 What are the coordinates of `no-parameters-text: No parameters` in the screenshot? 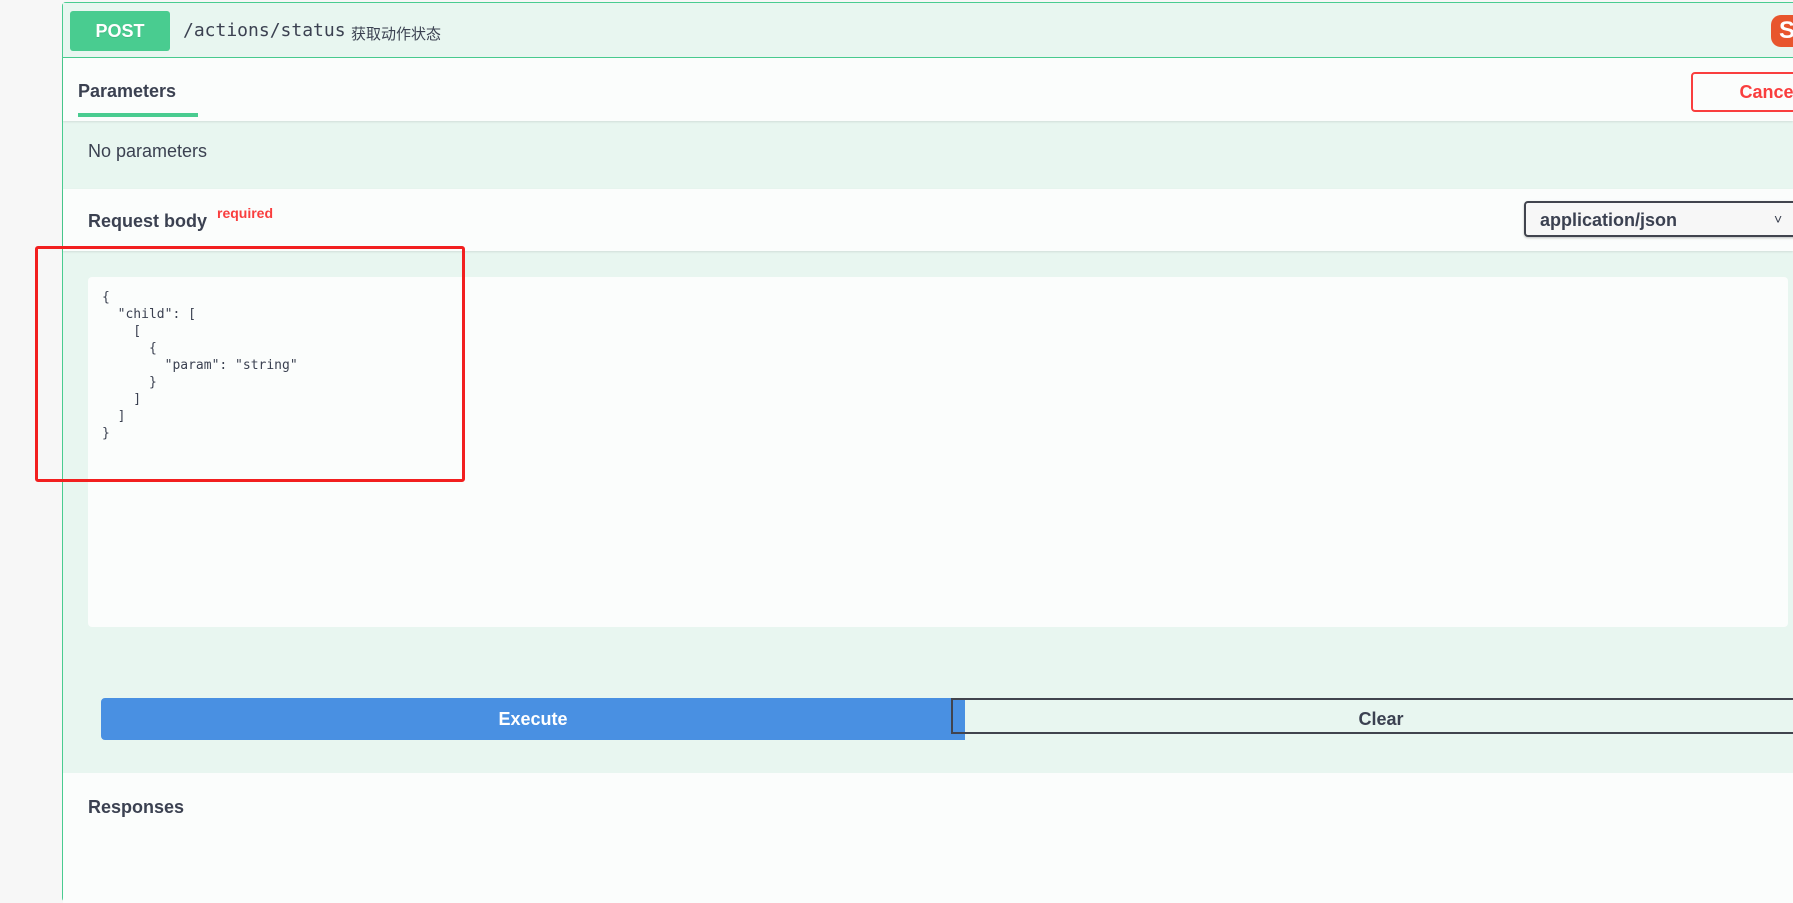 It's located at (148, 151).